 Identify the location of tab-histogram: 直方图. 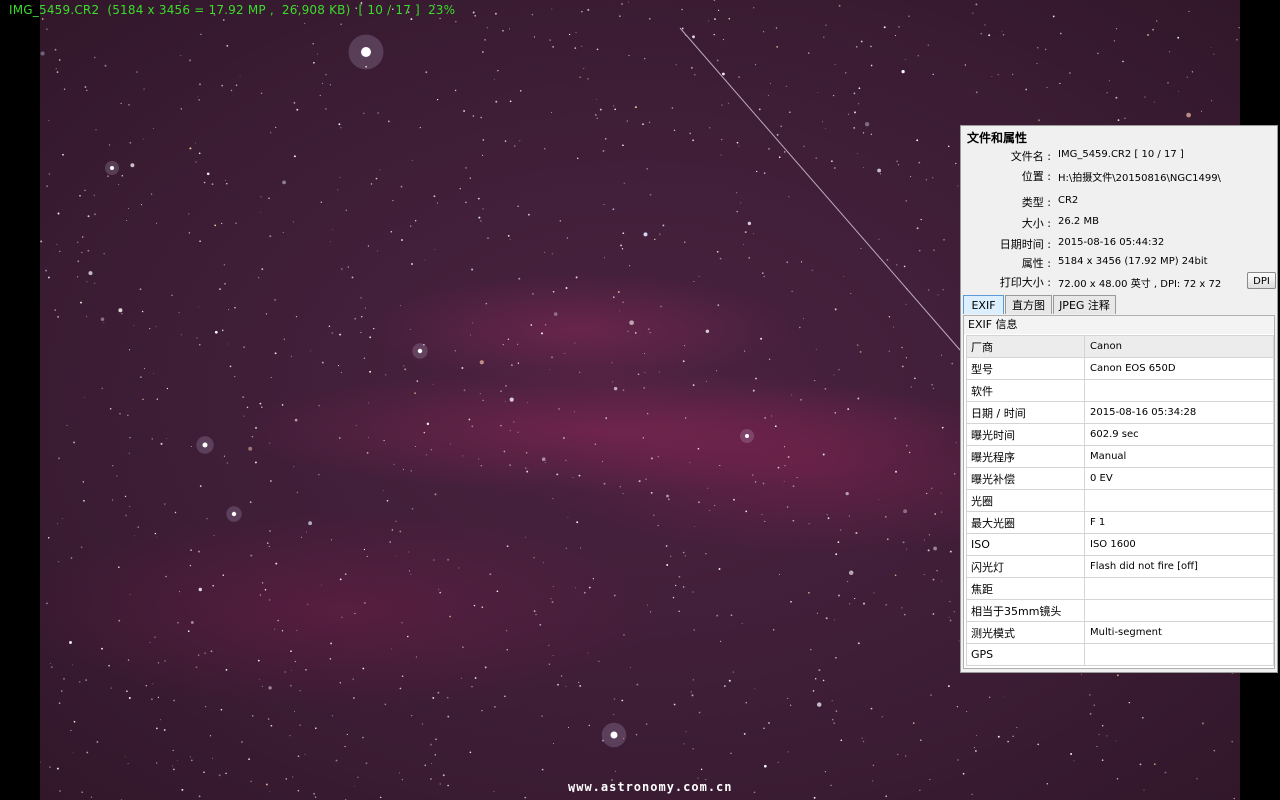
(1028, 304).